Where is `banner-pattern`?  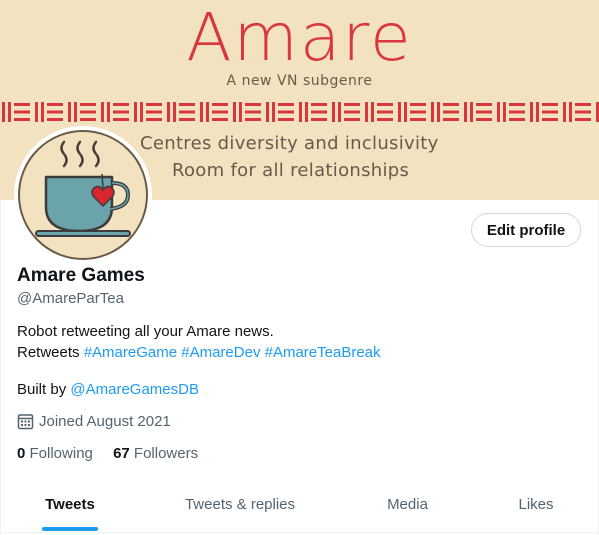
banner-pattern is located at coordinates (299, 112).